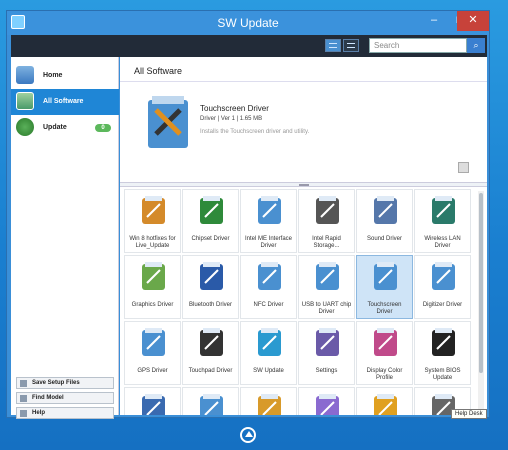 The width and height of the screenshot is (508, 450). Describe the element at coordinates (476, 45) in the screenshot. I see `search-icon: ⌕` at that location.